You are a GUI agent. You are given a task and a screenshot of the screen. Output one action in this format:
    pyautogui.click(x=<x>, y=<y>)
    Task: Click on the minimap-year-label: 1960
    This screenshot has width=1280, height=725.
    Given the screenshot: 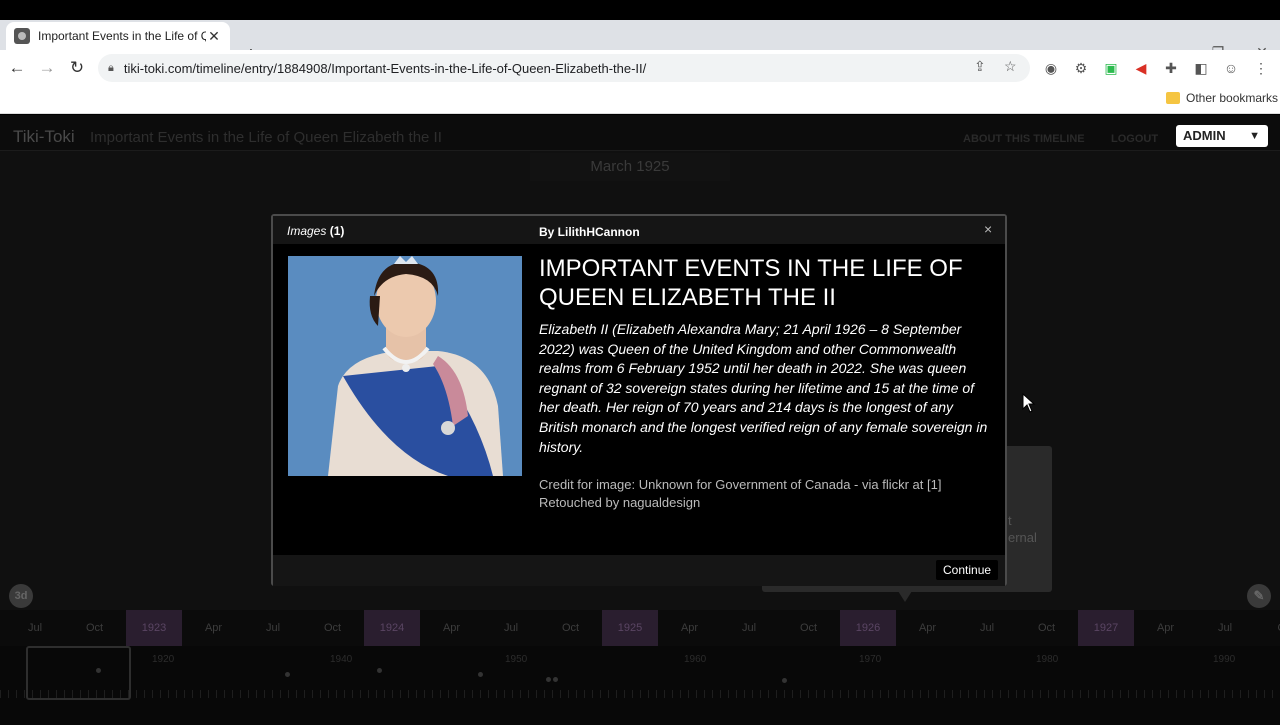 What is the action you would take?
    pyautogui.click(x=695, y=659)
    